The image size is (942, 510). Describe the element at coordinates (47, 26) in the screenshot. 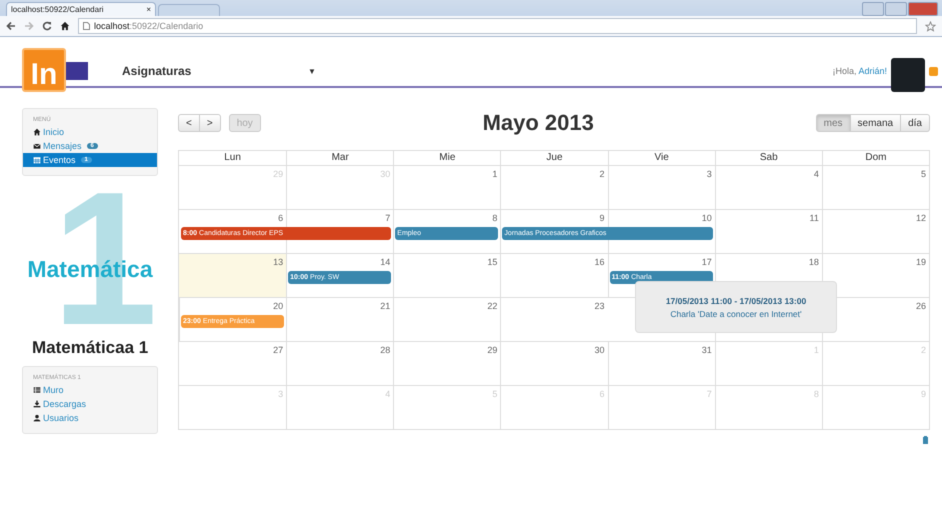

I see `reload-icon` at that location.